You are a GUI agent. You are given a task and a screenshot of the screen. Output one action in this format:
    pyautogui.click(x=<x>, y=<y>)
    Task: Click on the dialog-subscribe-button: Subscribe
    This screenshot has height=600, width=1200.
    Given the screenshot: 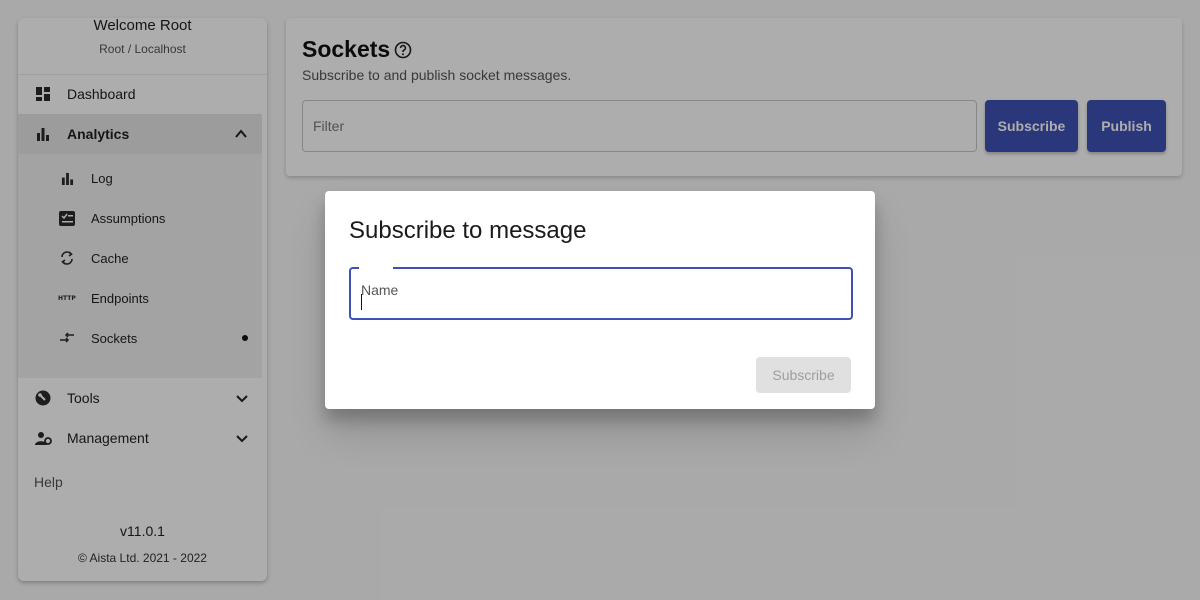 What is the action you would take?
    pyautogui.click(x=803, y=375)
    